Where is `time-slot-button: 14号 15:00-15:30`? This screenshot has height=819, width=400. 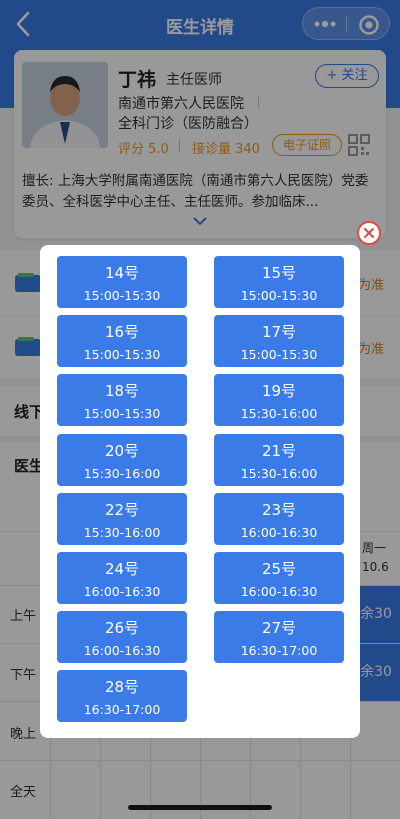 time-slot-button: 14号 15:00-15:30 is located at coordinates (122, 282).